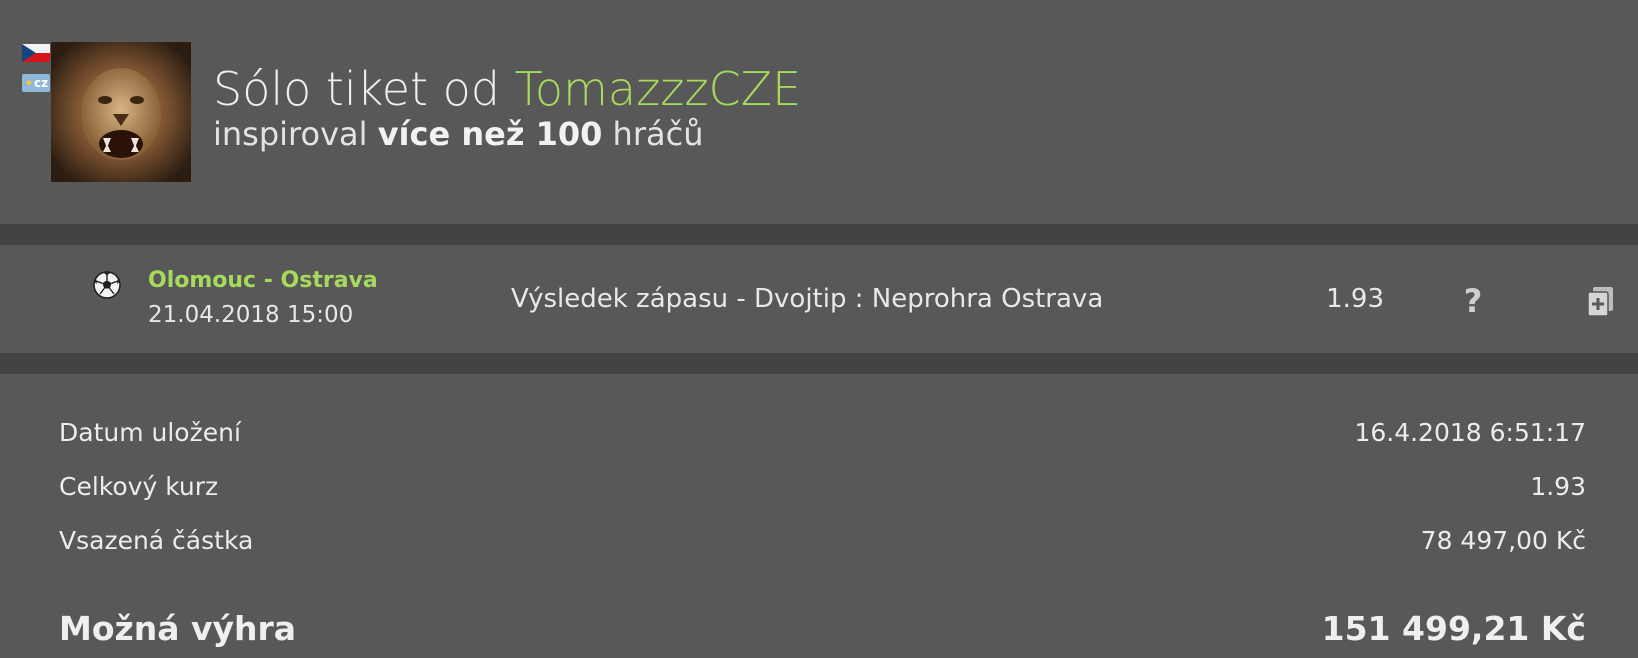 This screenshot has width=1638, height=658. I want to click on match-datetime: 21.04.2018 15:00, so click(251, 315).